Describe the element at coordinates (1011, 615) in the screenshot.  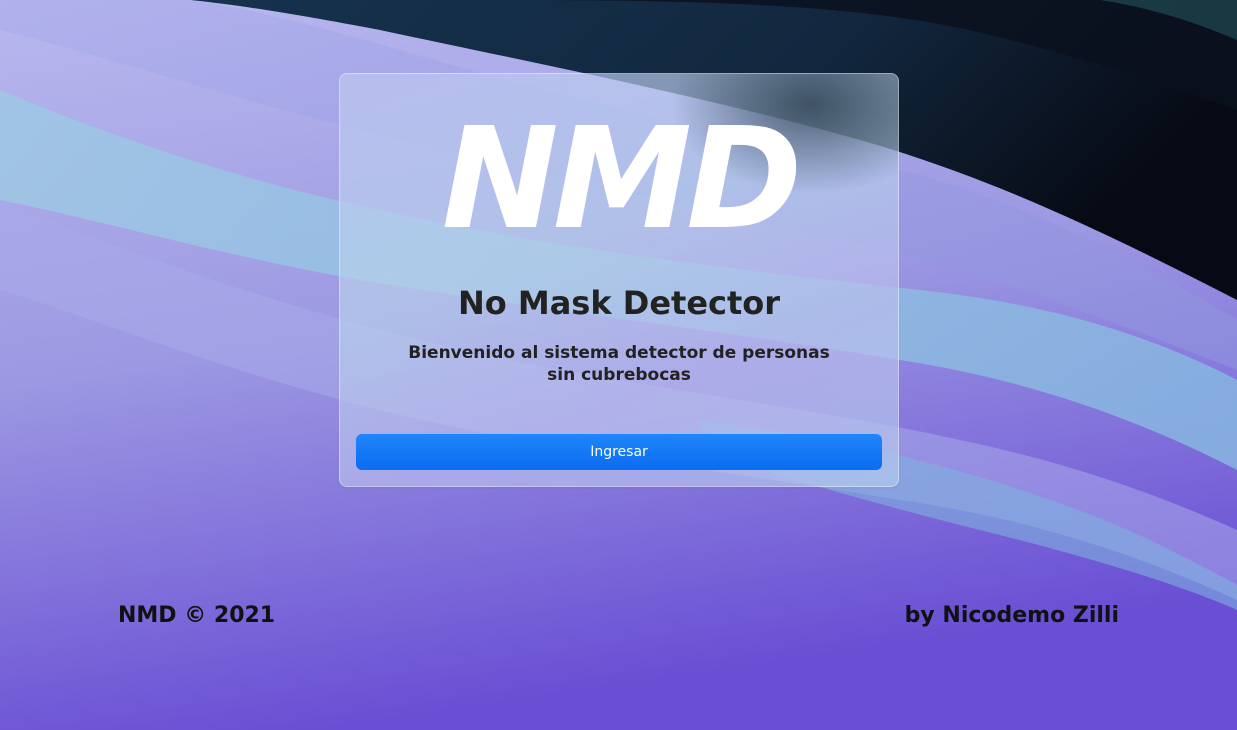
I see `footer-author: by Nicodemo Zilli` at that location.